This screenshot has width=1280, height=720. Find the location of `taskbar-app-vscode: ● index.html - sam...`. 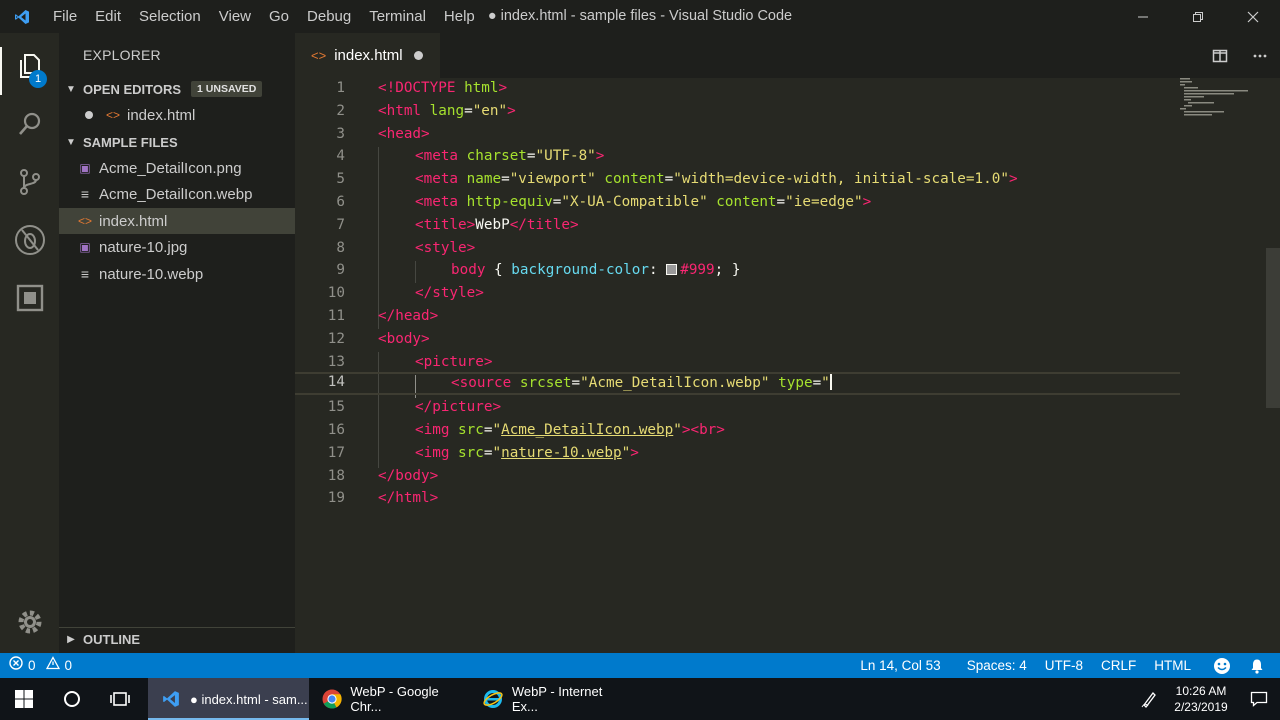

taskbar-app-vscode: ● index.html - sam... is located at coordinates (228, 699).